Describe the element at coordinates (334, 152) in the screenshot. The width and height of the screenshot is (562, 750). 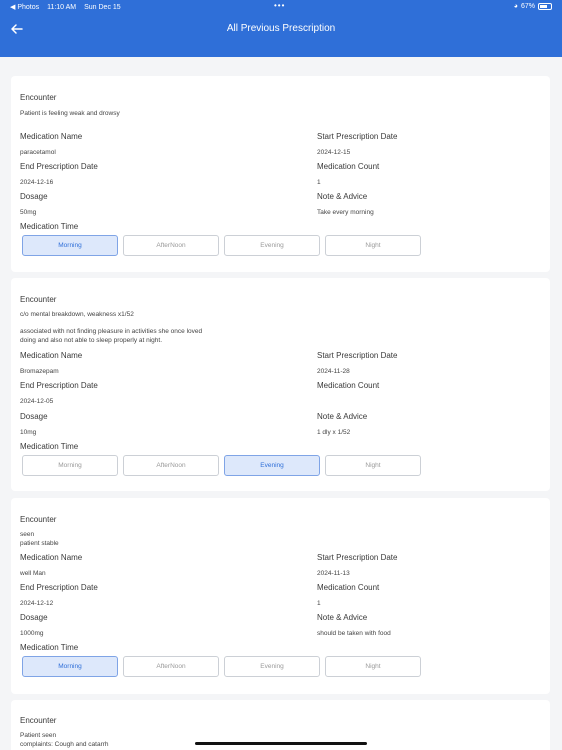
I see `start-date-value: 2024-12-15` at that location.